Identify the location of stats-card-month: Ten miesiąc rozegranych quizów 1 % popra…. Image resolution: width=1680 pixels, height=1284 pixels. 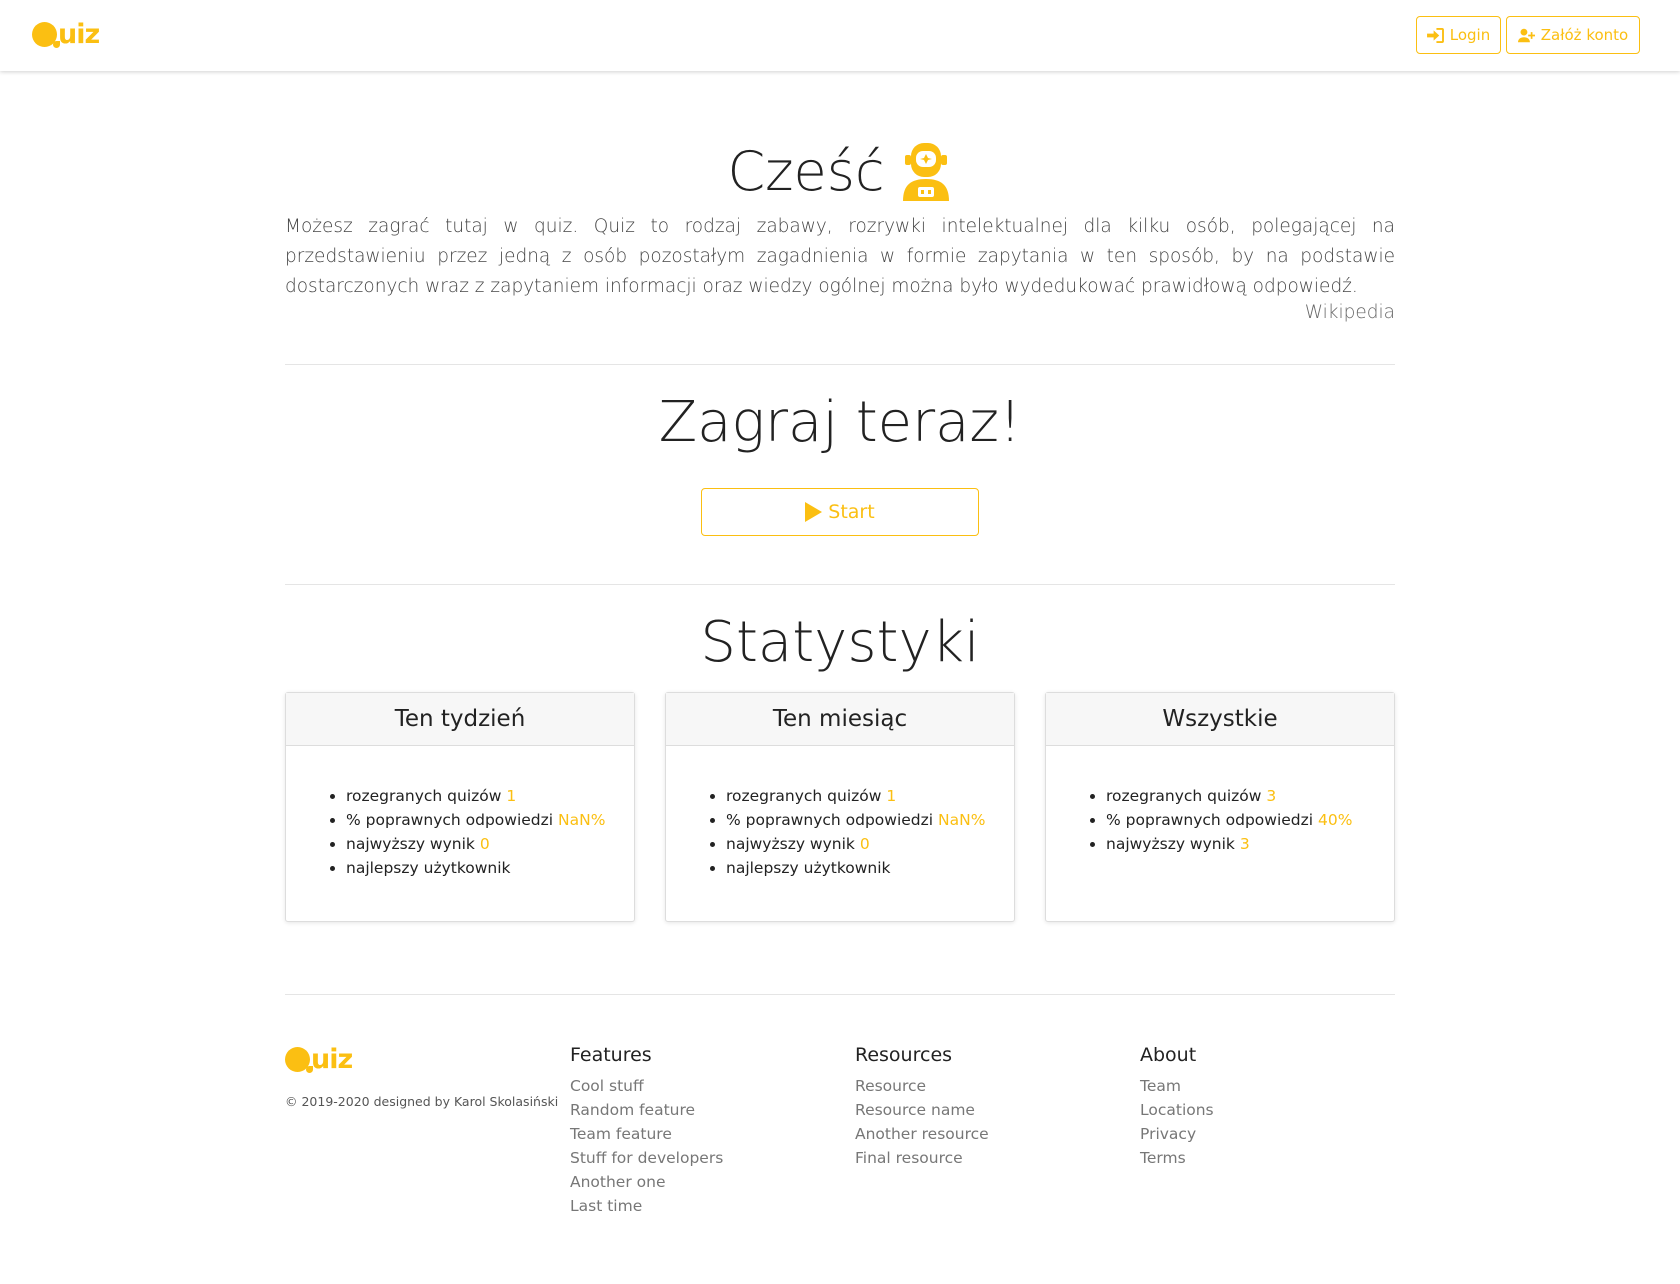
(840, 807).